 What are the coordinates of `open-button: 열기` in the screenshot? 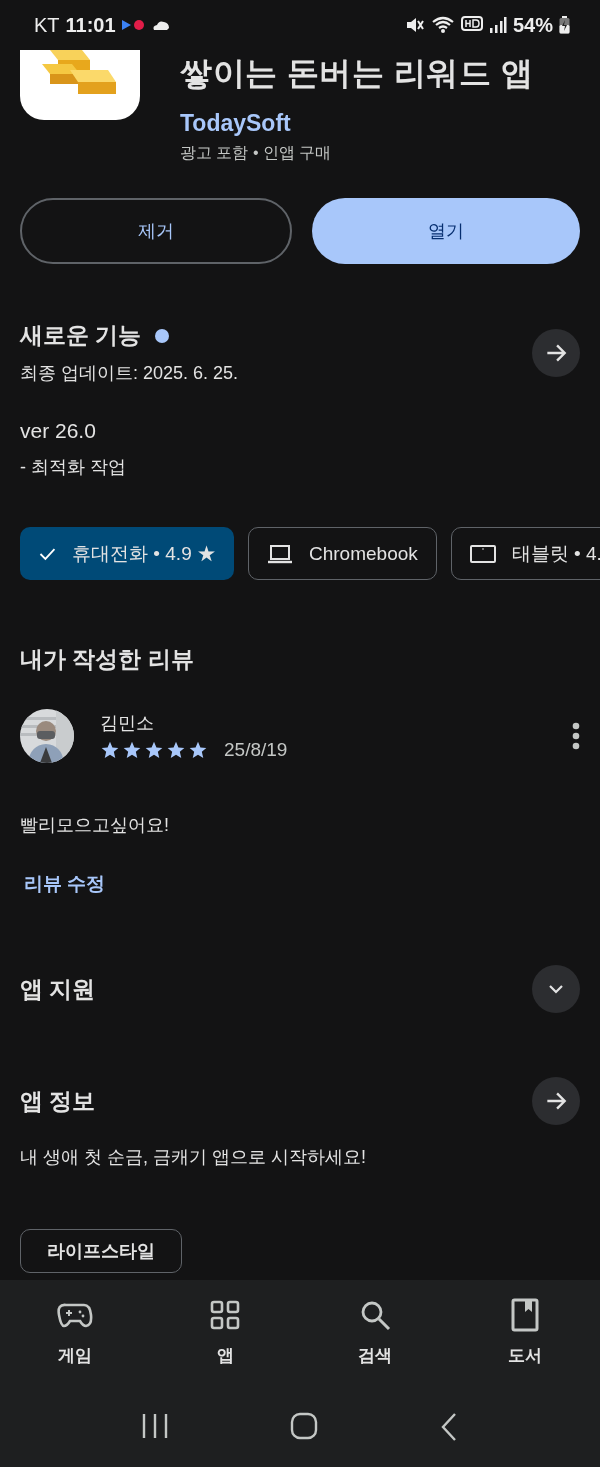 It's located at (446, 231).